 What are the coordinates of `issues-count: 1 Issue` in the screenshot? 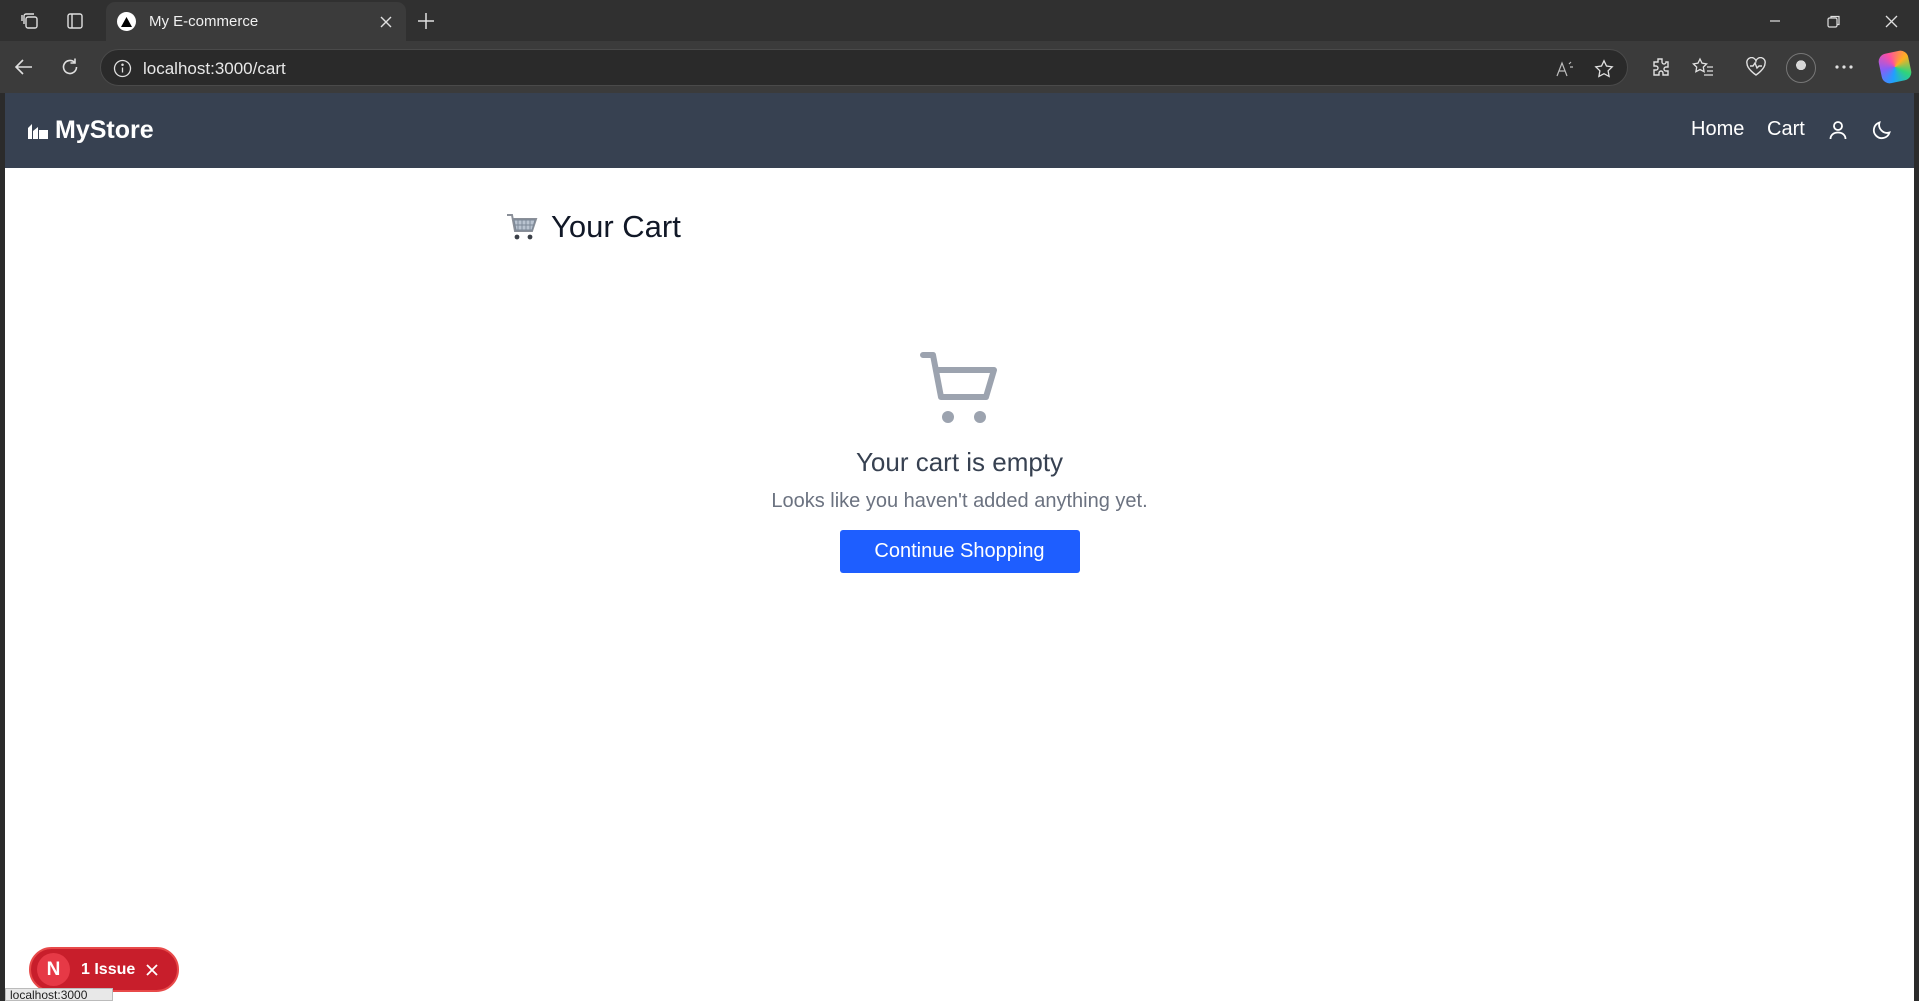 It's located at (108, 969).